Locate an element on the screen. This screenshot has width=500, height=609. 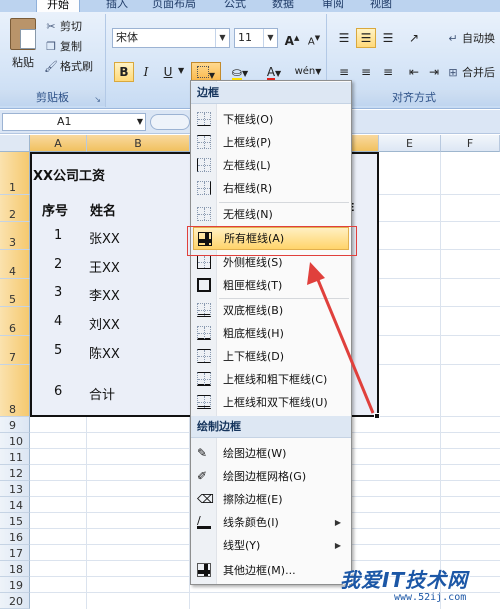
row-header-1: 1 is located at coordinates (15, 173).